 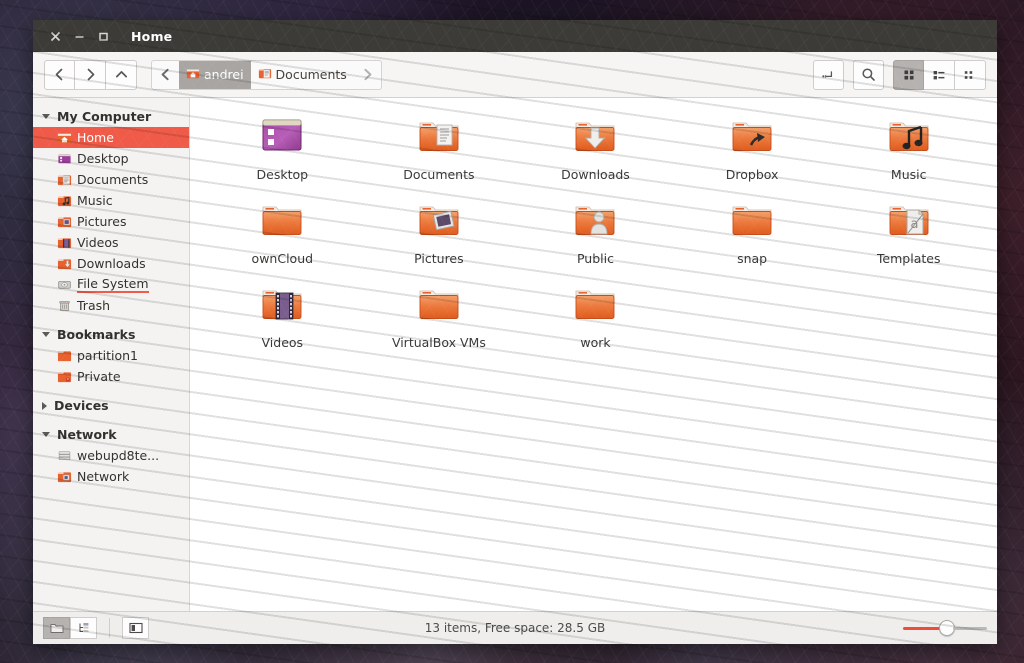 I want to click on sidebar-group-devices: Devices, so click(x=111, y=405).